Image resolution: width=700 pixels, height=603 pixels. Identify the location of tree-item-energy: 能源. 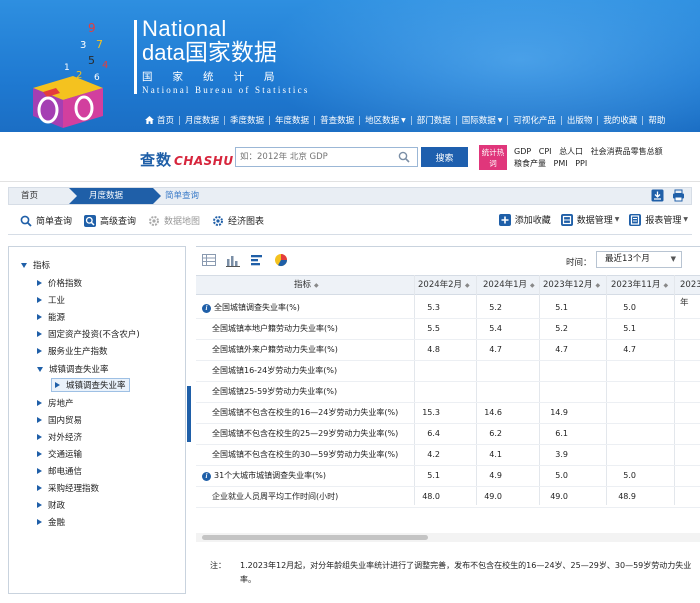
(51, 317).